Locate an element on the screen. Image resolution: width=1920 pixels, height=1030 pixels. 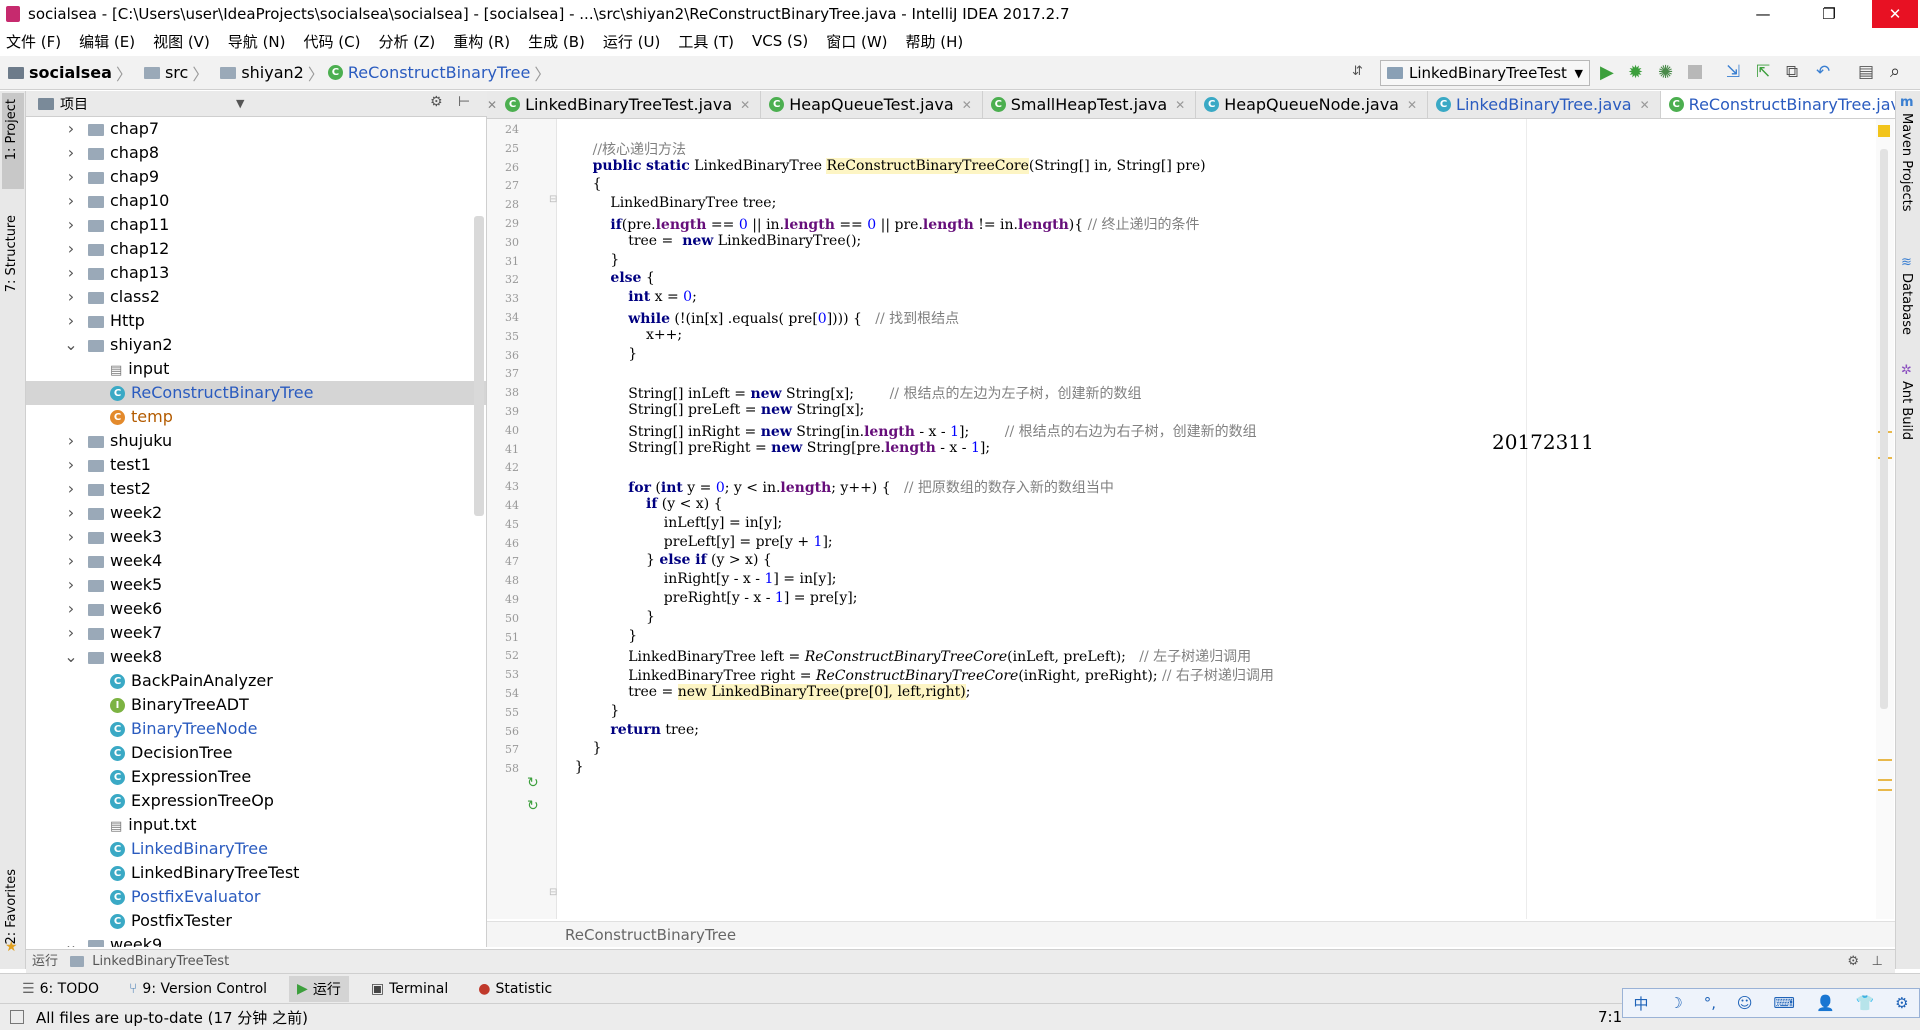
menu-item: 视图 (V) is located at coordinates (181, 41).